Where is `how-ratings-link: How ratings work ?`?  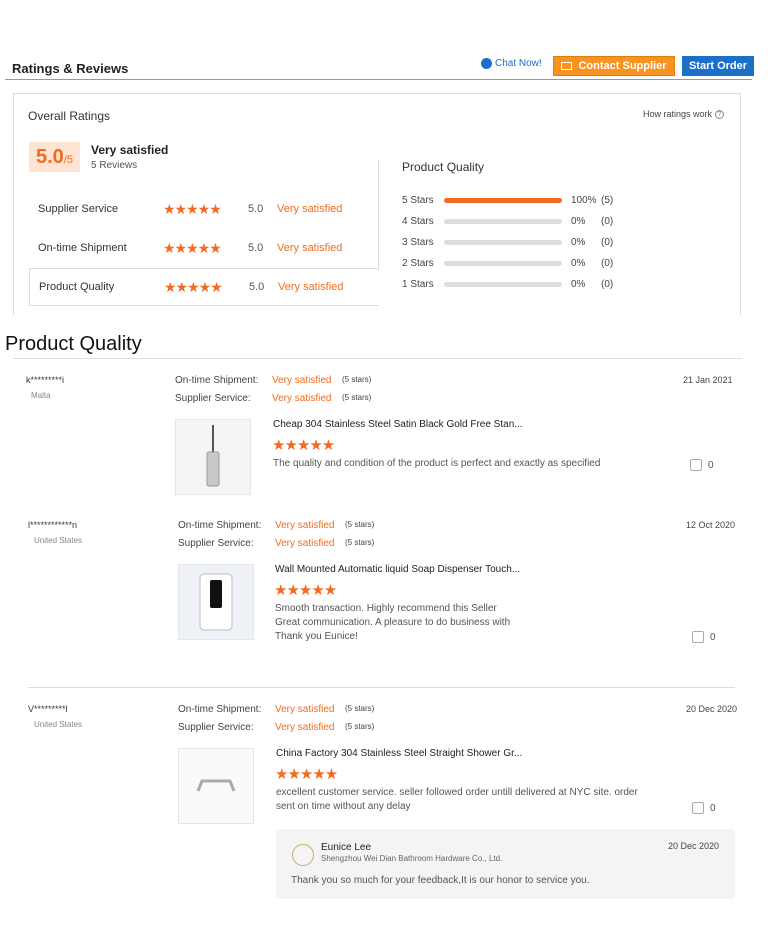
how-ratings-link: How ratings work ? is located at coordinates (683, 114).